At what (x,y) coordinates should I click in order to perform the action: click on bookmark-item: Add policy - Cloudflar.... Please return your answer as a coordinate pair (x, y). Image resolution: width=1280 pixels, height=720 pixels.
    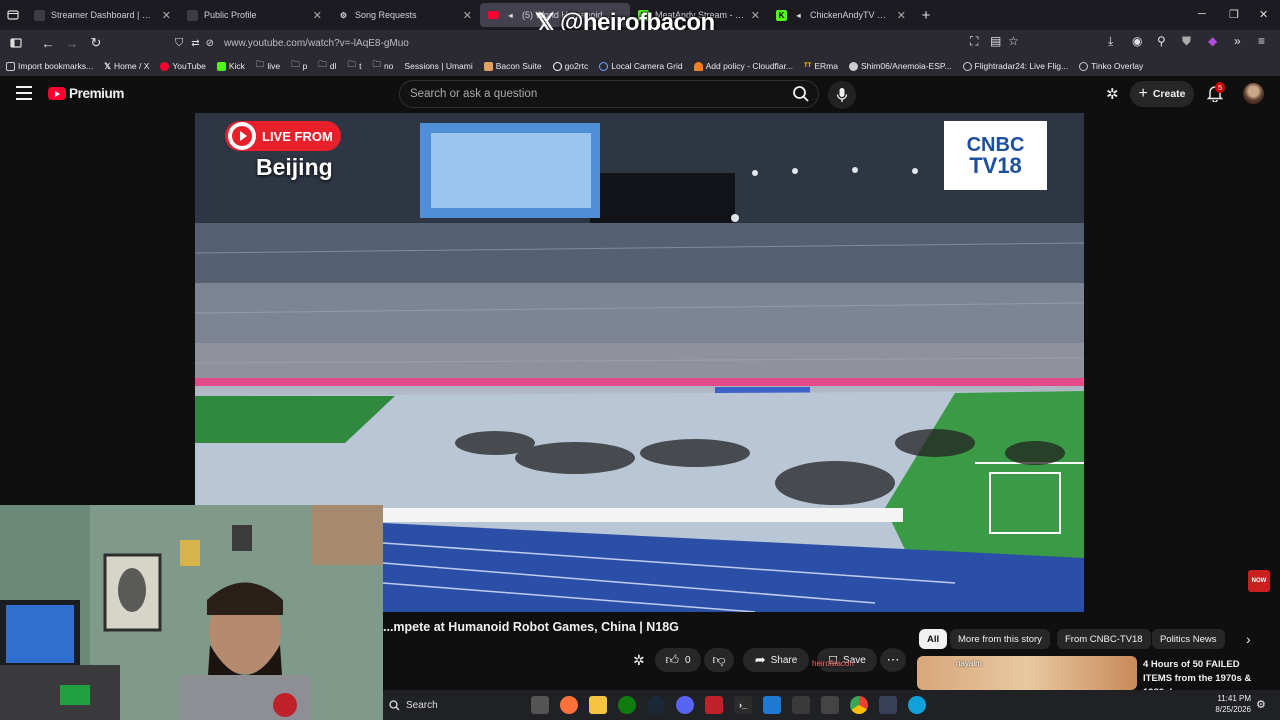
    Looking at the image, I should click on (743, 66).